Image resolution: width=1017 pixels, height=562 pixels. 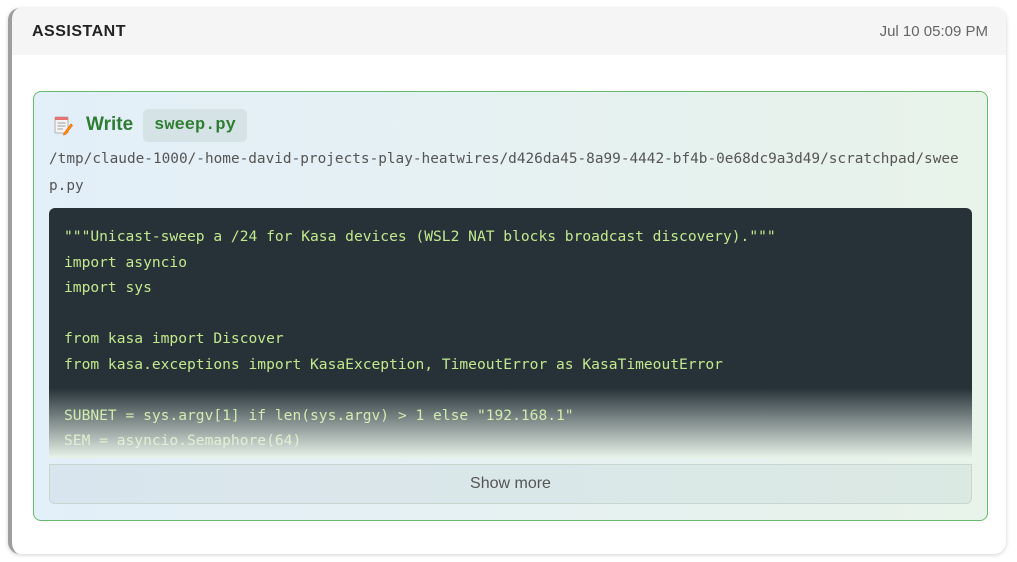 I want to click on role-label: ASSISTANT, so click(x=79, y=31).